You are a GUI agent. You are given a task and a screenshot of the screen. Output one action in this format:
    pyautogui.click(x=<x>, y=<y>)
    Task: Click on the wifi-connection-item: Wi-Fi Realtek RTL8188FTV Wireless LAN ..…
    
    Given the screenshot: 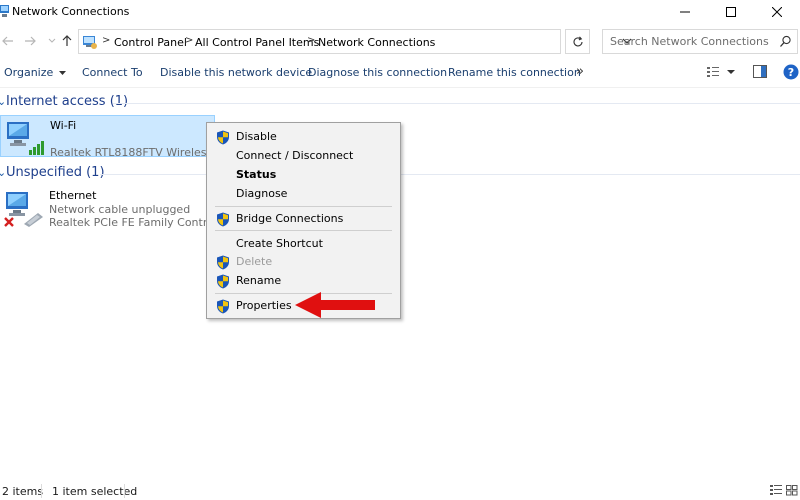 What is the action you would take?
    pyautogui.click(x=126, y=137)
    